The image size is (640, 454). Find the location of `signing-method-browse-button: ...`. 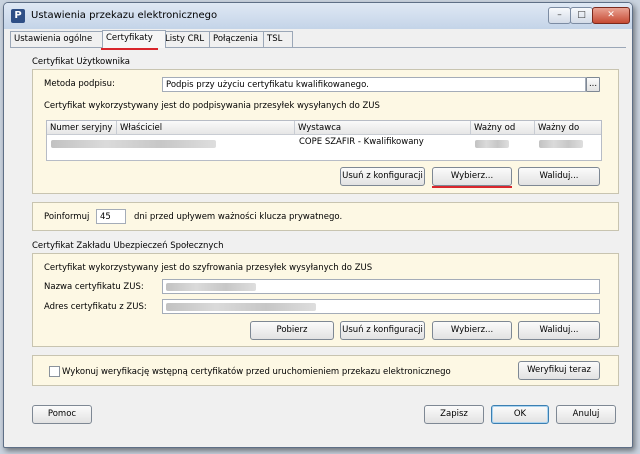

signing-method-browse-button: ... is located at coordinates (593, 84).